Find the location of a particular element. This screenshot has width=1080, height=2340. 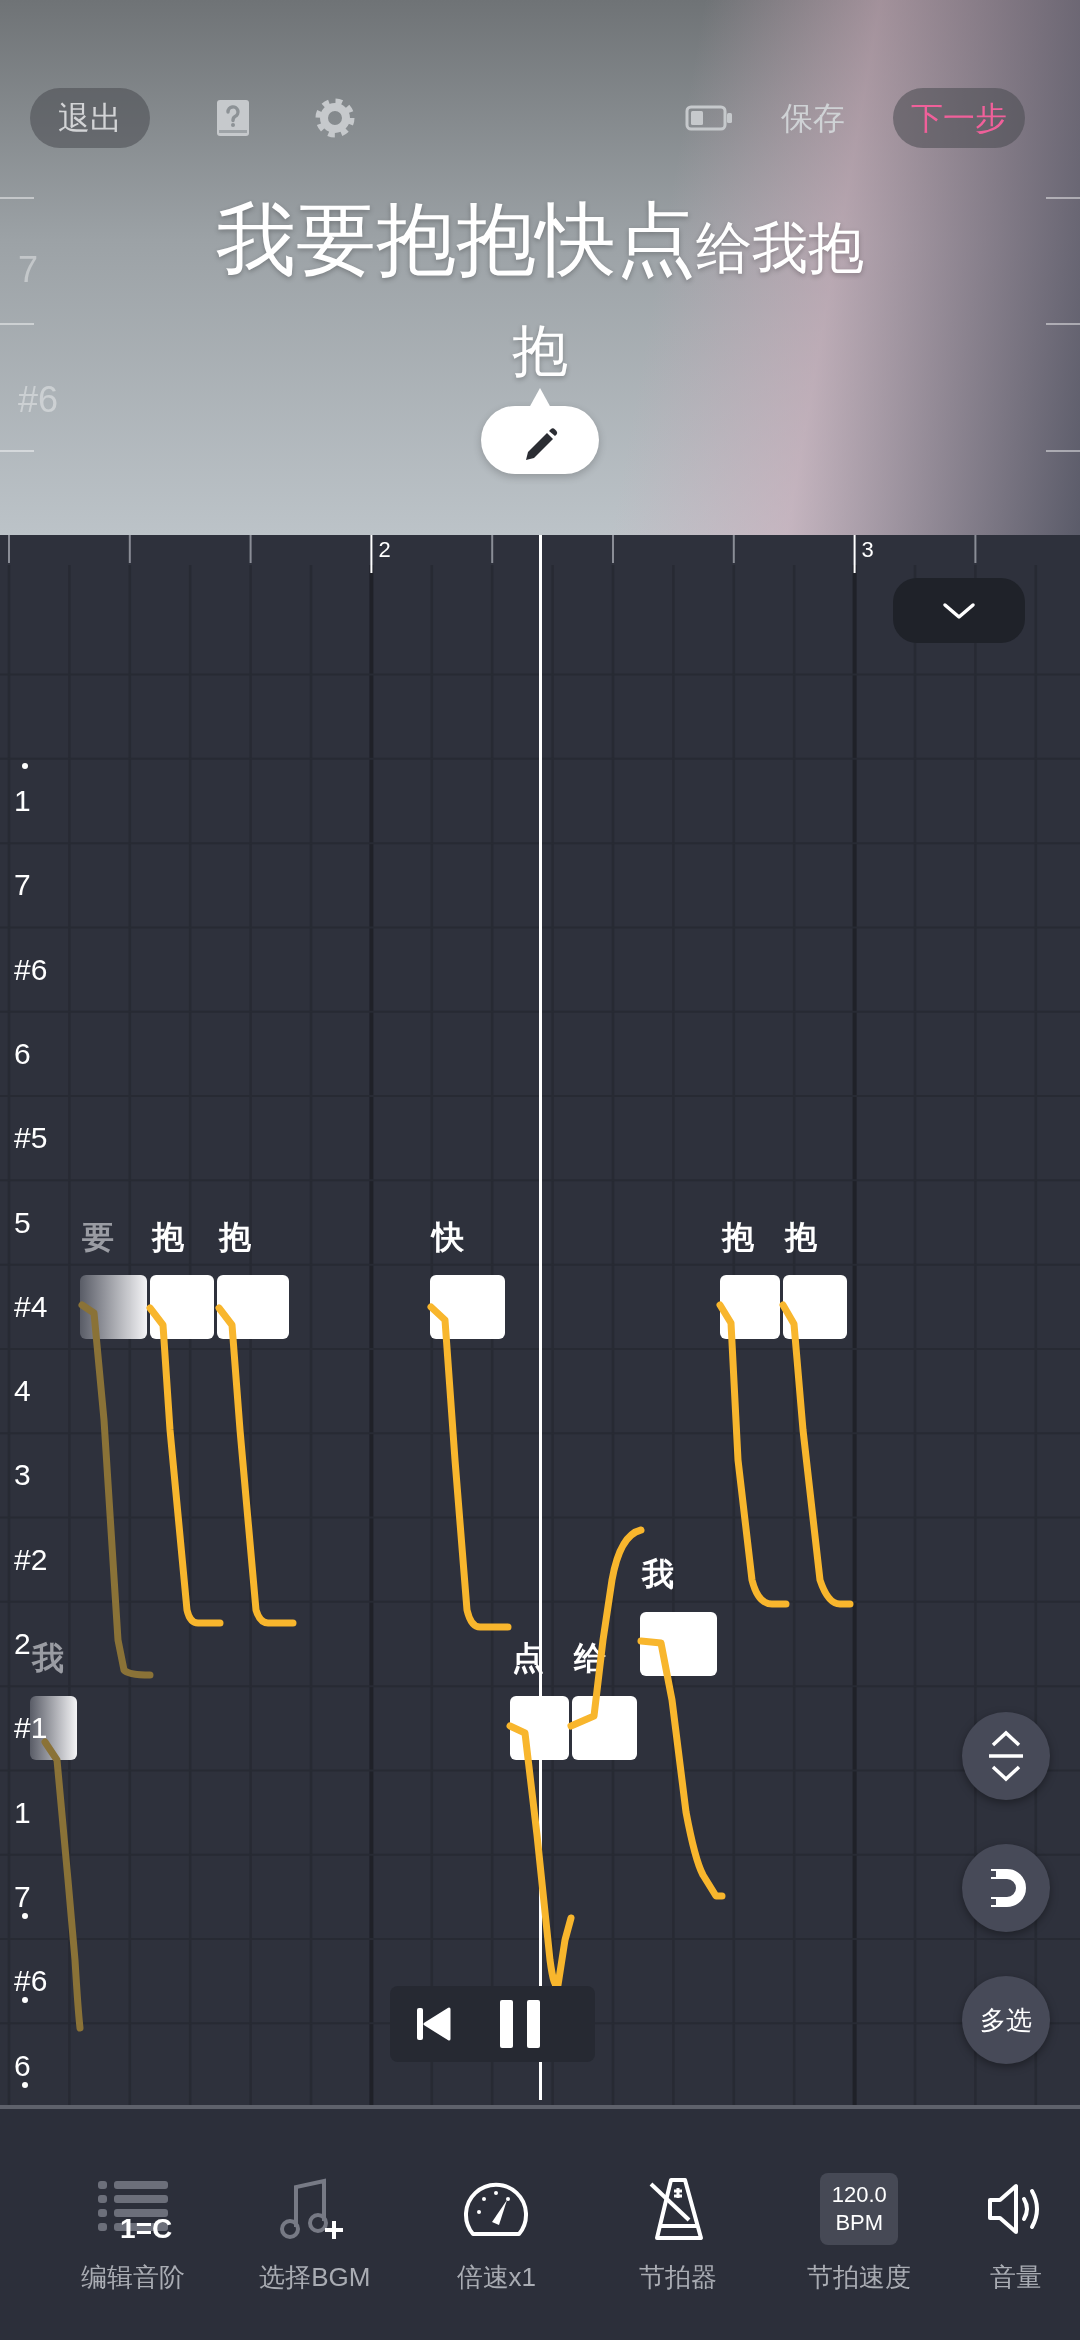

toolbar-button: 1=C 编辑音阶 is located at coordinates (133, 2224).